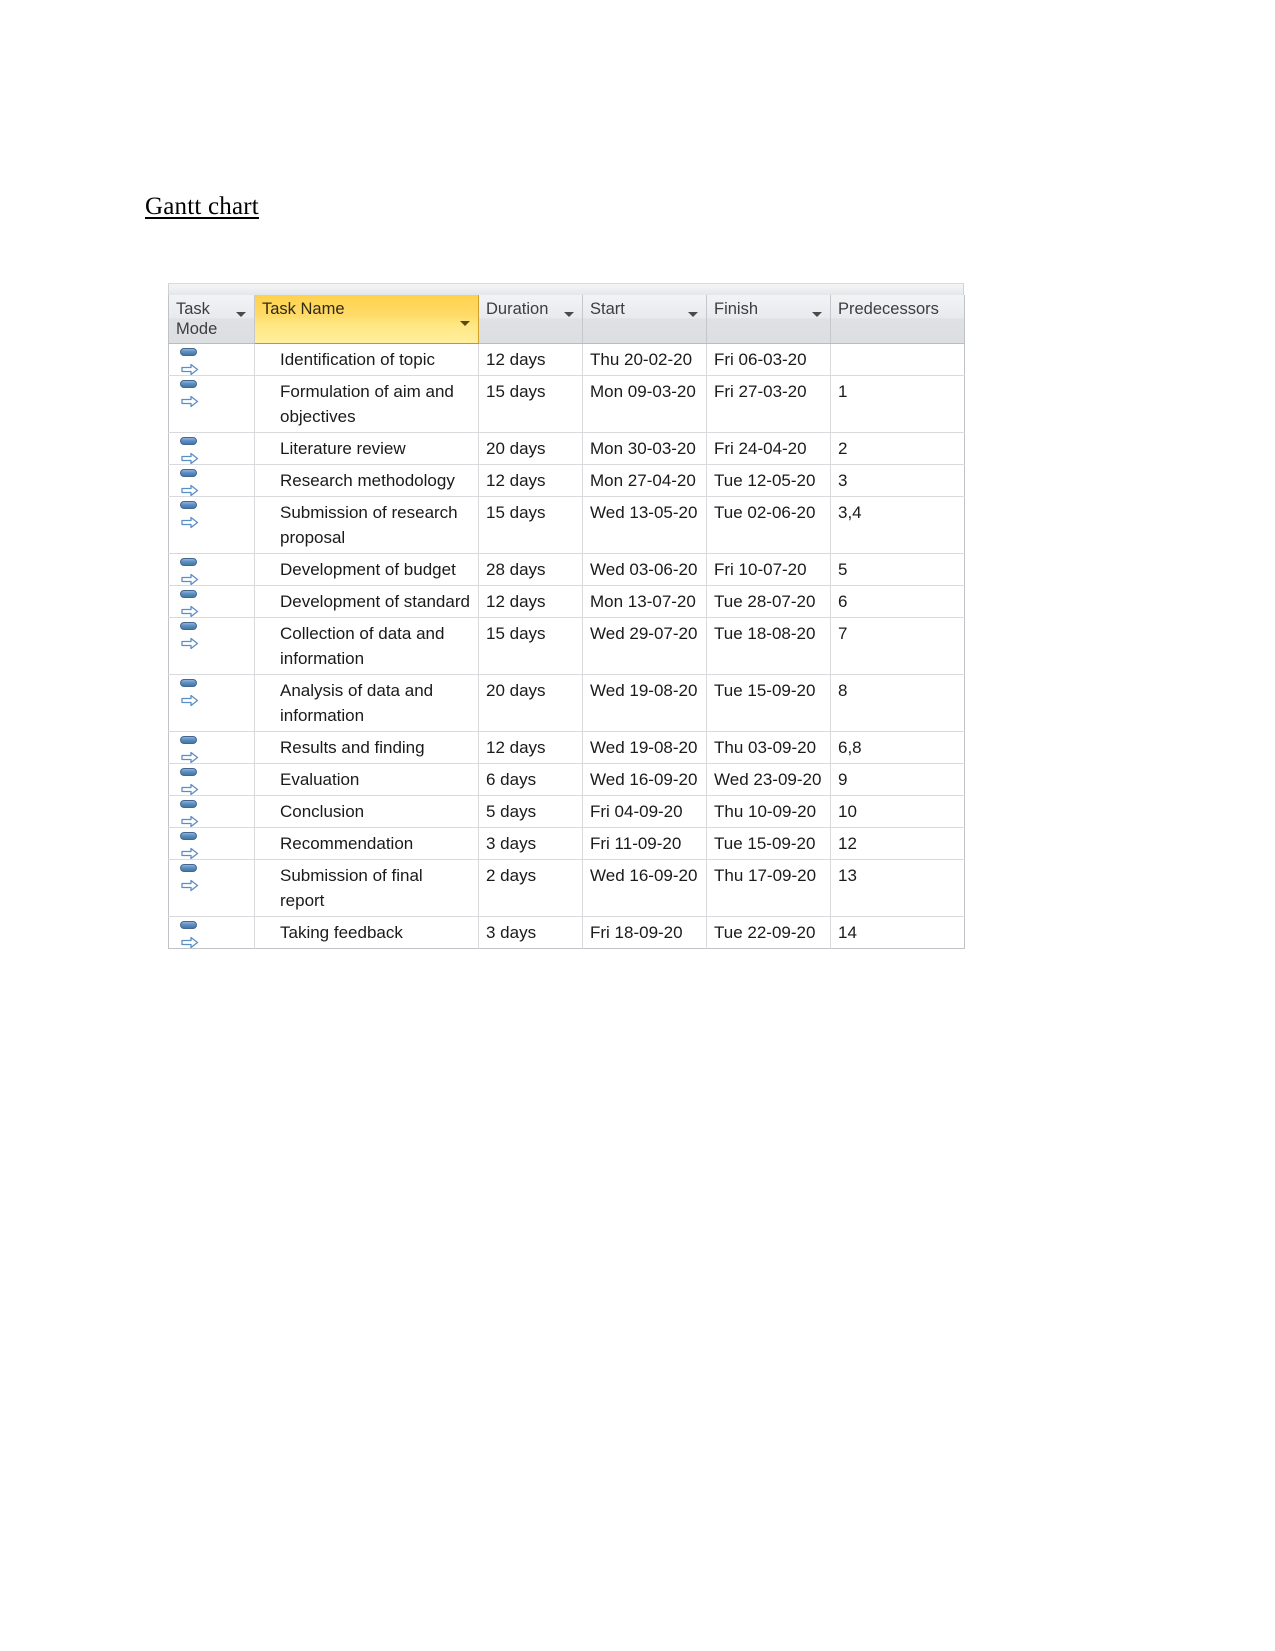  Describe the element at coordinates (768, 811) in the screenshot. I see `cell-finish: Thu 10-09-20` at that location.